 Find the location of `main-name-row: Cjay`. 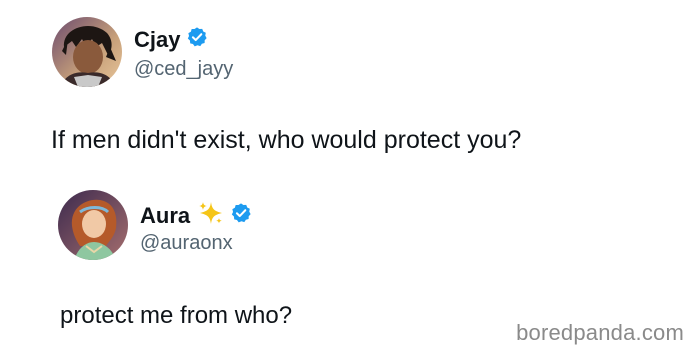

main-name-row: Cjay is located at coordinates (171, 39).